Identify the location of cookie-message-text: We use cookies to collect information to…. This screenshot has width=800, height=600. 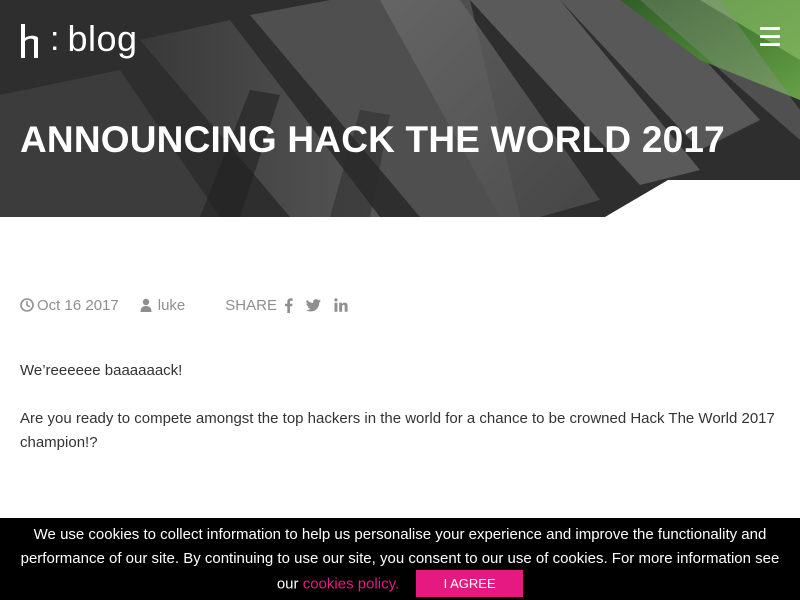
(400, 559).